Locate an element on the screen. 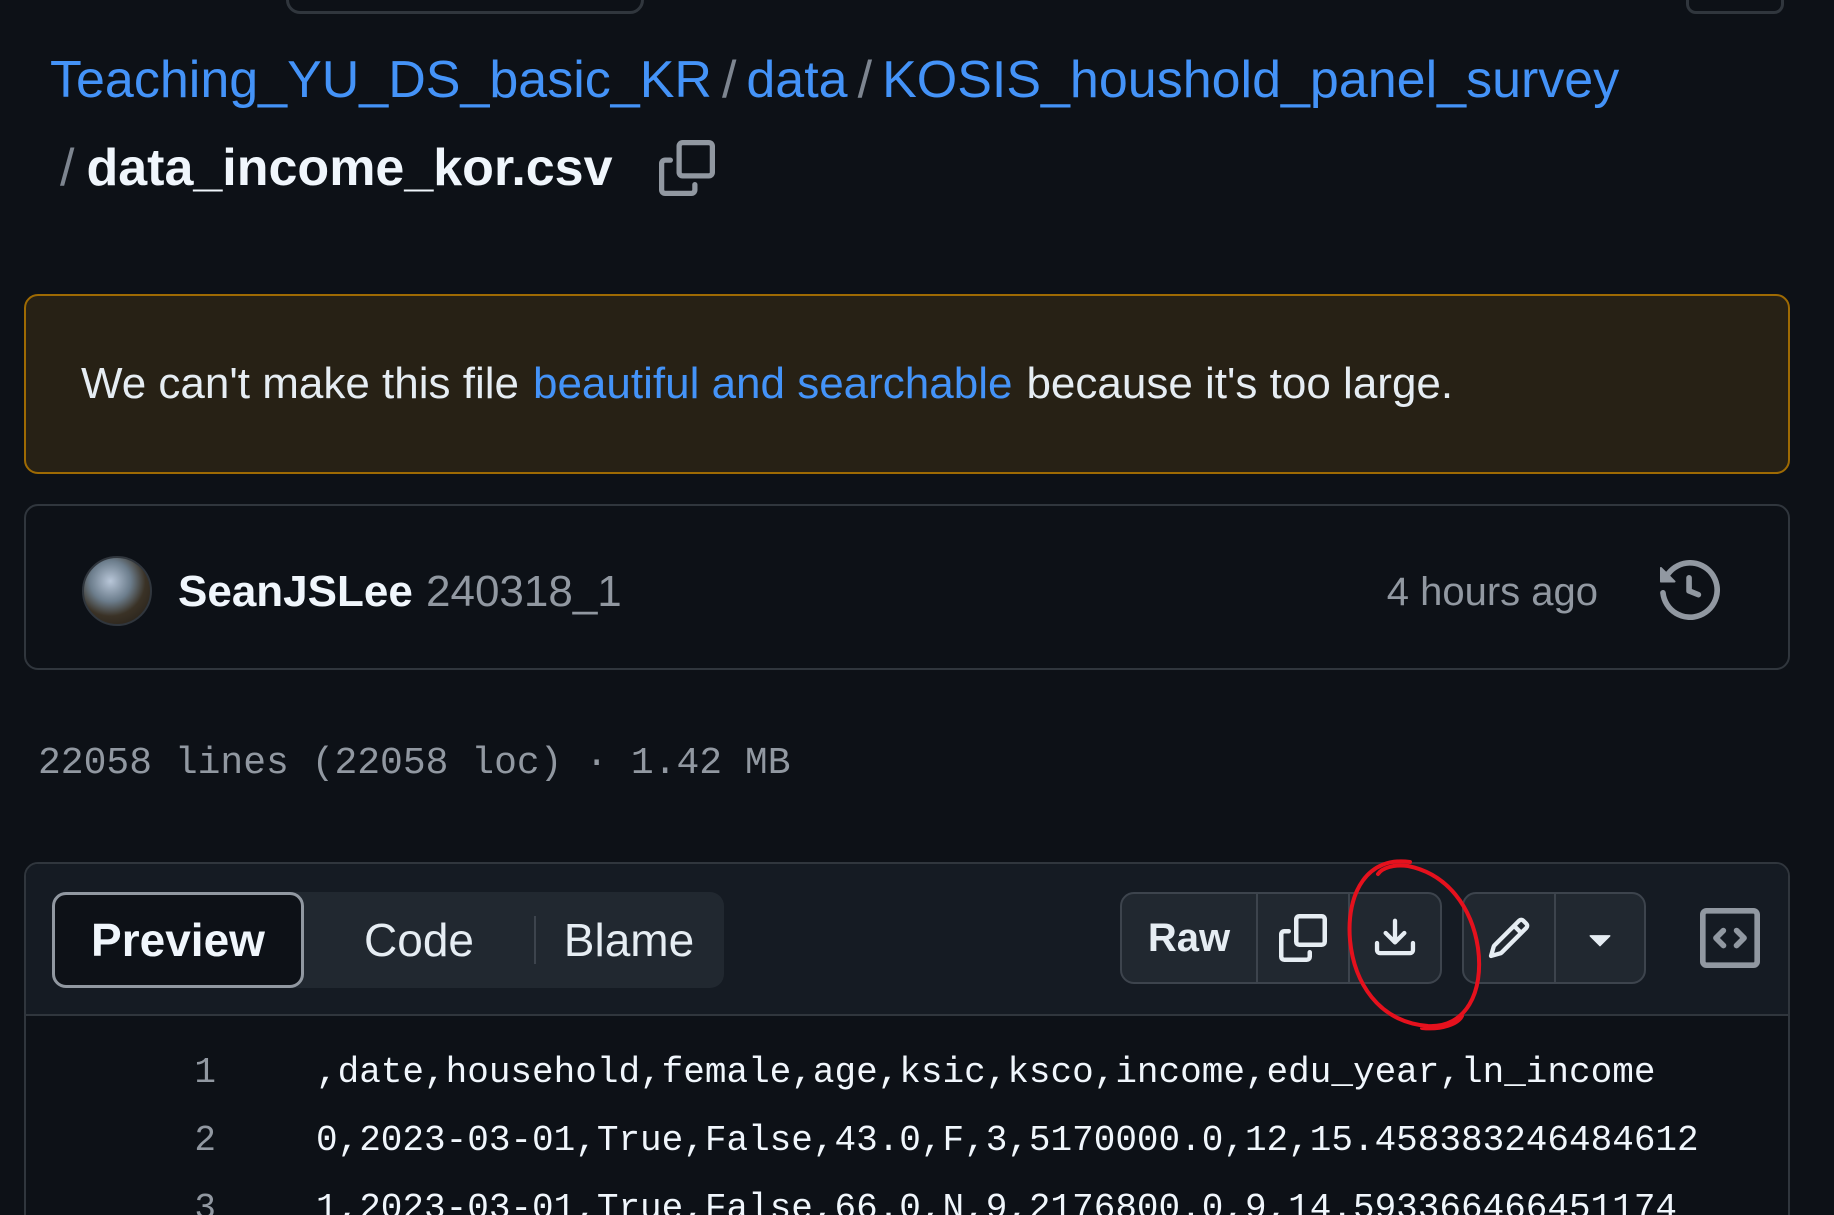 The image size is (1834, 1215). tab-preview: Preview is located at coordinates (178, 940).